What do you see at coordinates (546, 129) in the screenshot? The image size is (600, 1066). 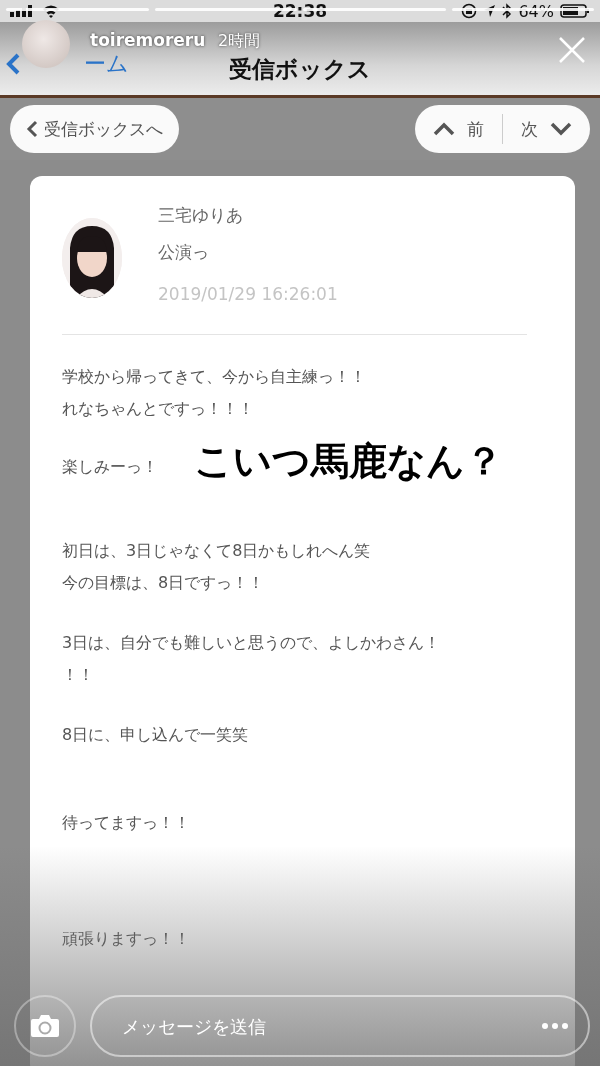 I see `next-button: 次` at bounding box center [546, 129].